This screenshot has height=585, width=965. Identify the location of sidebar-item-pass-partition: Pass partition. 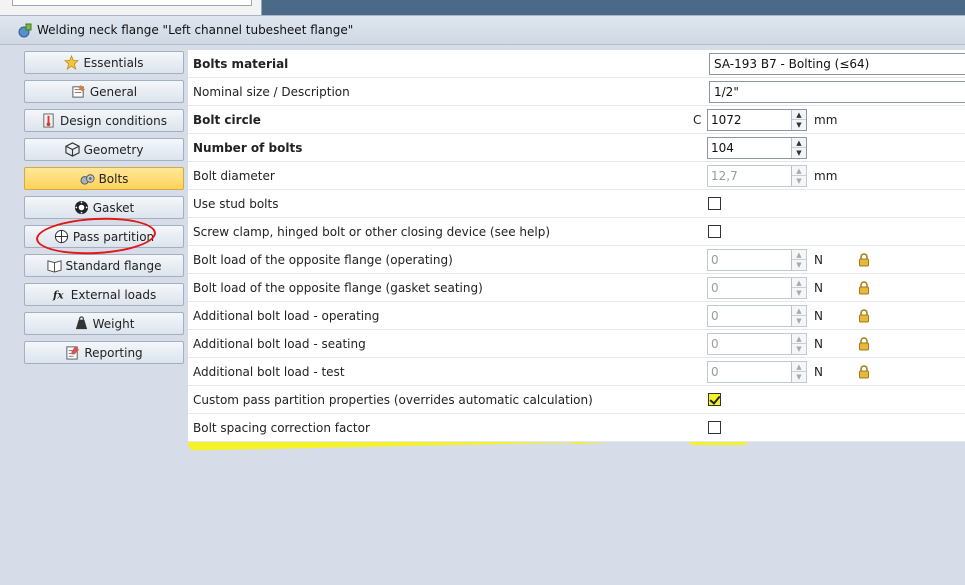
(104, 236).